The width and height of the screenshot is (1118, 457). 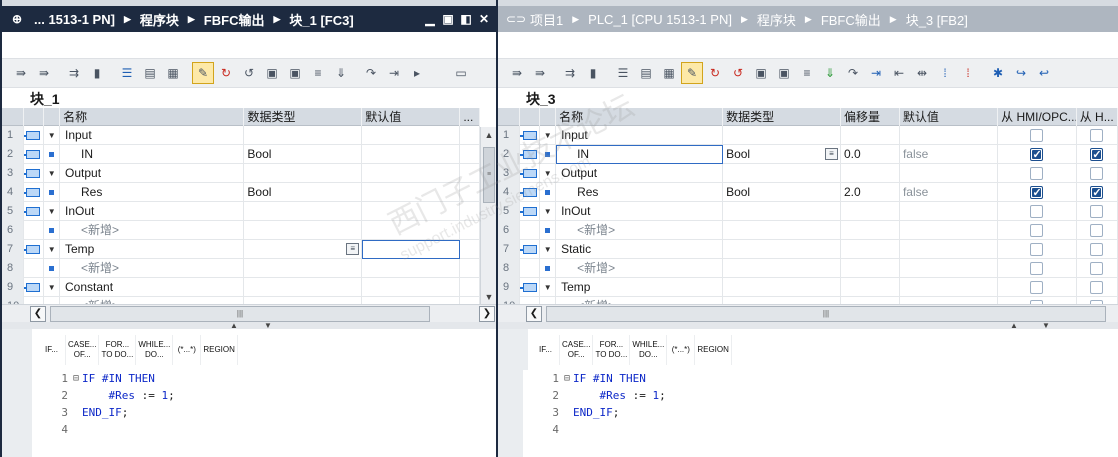 I want to click on fold-icon: ⊟, so click(x=76, y=378).